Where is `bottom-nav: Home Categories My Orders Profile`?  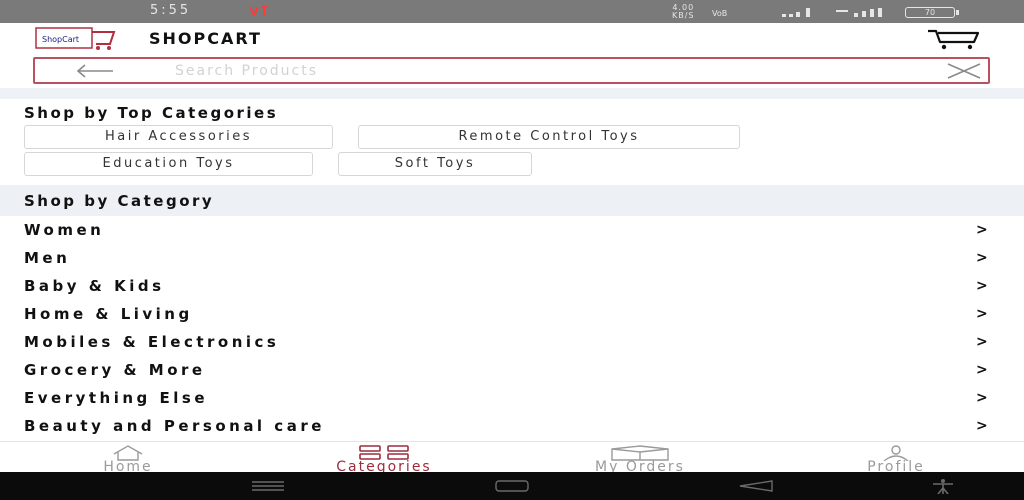 bottom-nav: Home Categories My Orders Profile is located at coordinates (512, 458).